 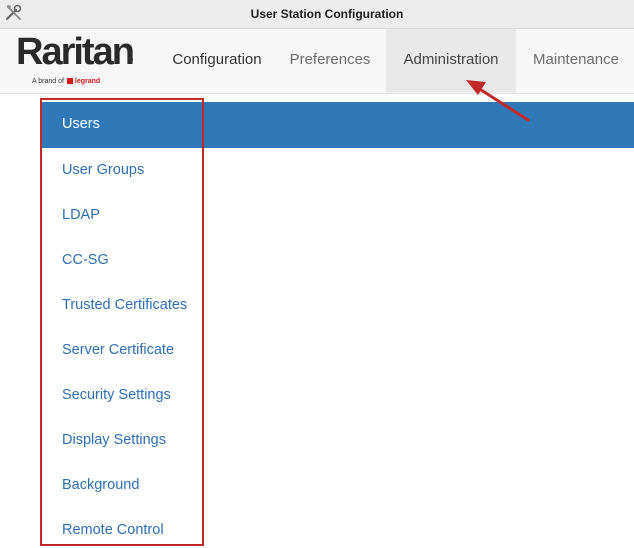 I want to click on menu-item-remote-control: Remote Control, so click(x=113, y=530).